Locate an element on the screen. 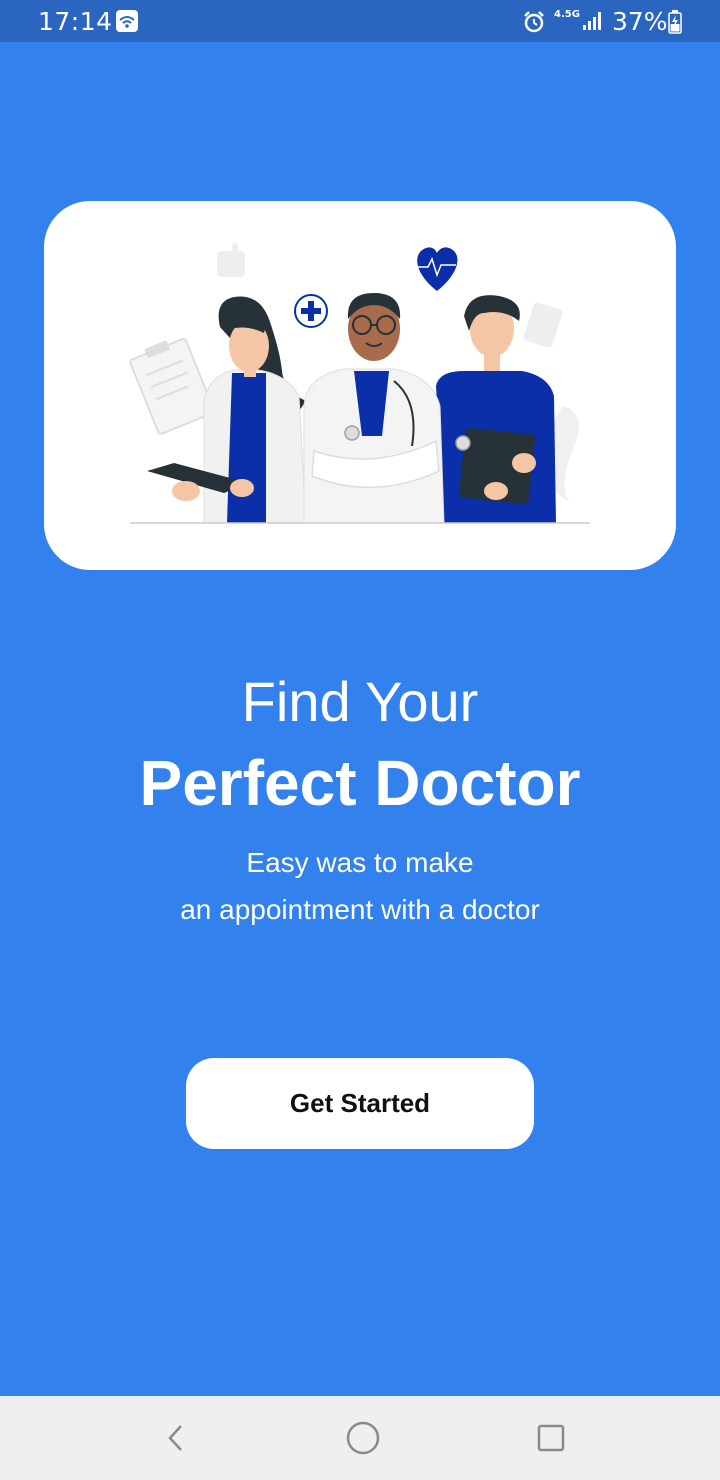  subtitle-line2: an appointment with a doctor is located at coordinates (360, 909).